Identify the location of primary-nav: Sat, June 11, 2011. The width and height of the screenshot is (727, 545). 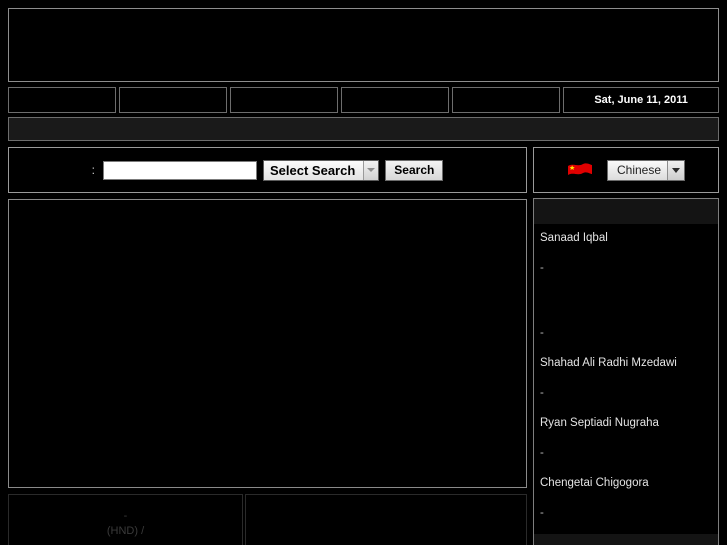
(363, 100).